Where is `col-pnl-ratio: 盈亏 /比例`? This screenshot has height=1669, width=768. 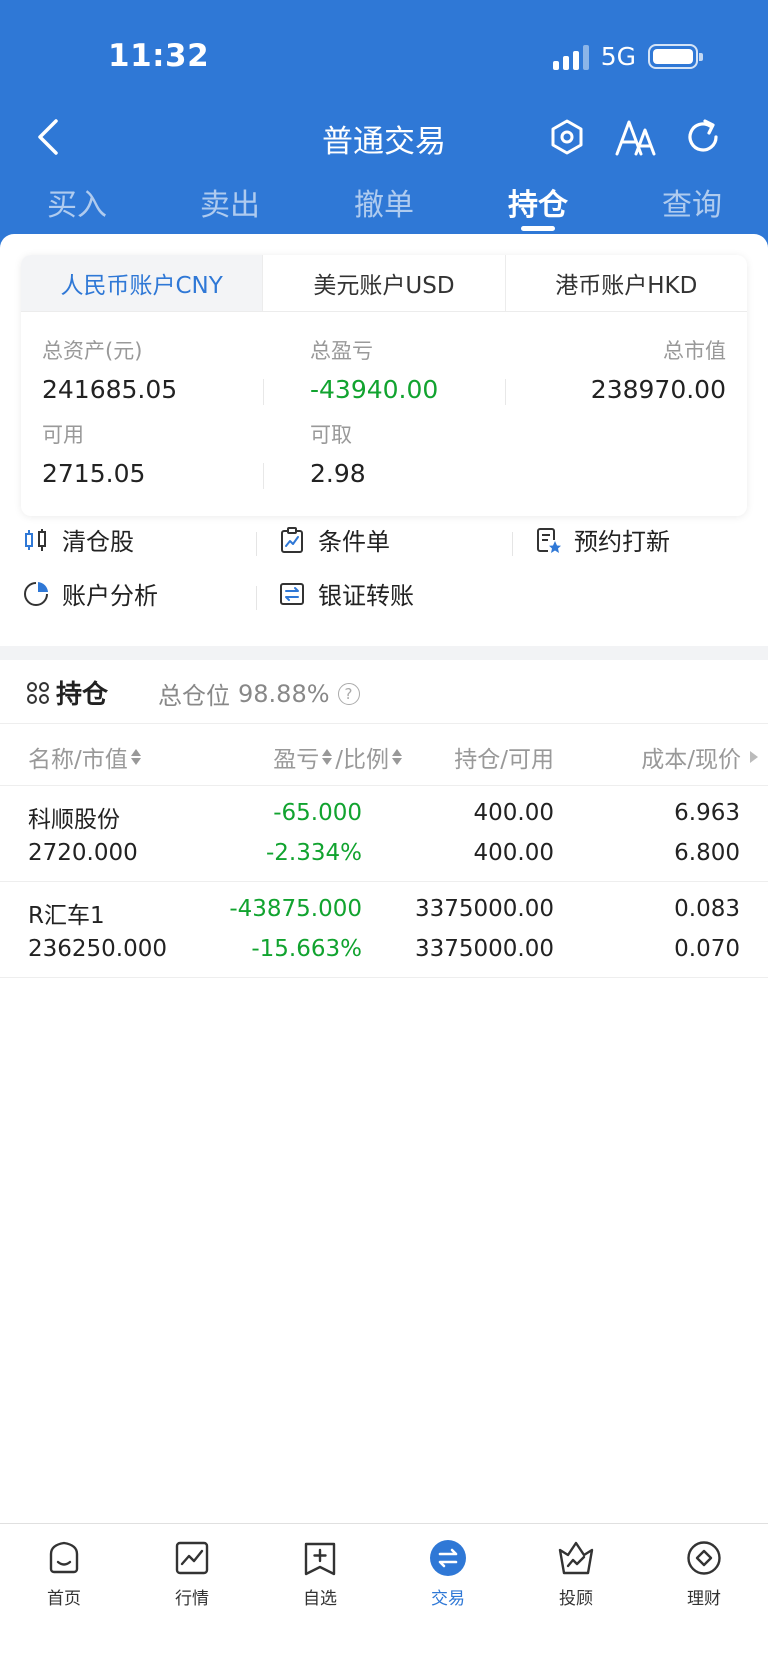 col-pnl-ratio: 盈亏 /比例 is located at coordinates (337, 757).